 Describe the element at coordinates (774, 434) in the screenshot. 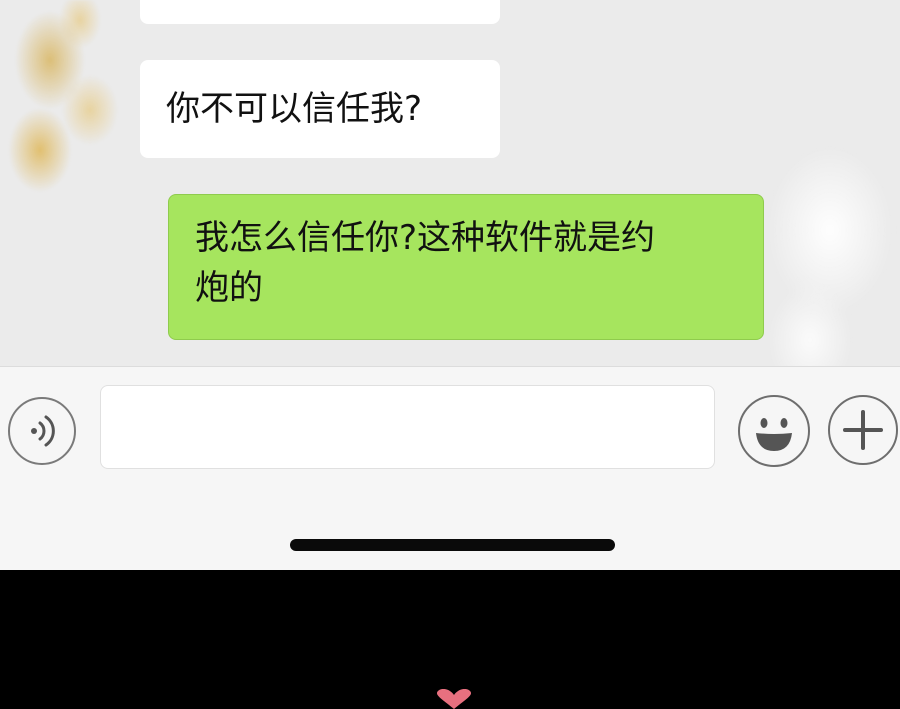

I see `emoji-icon` at that location.